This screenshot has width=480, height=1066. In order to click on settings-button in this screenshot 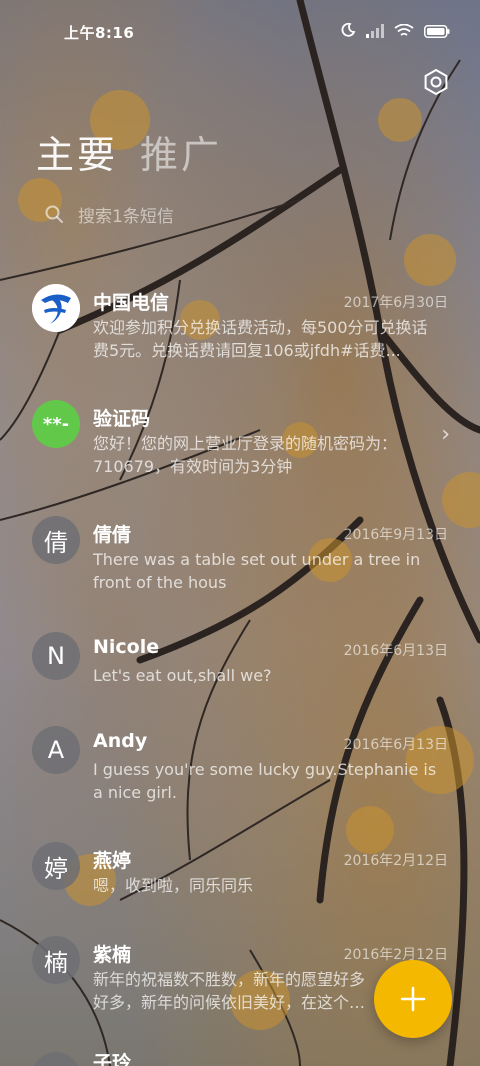, I will do `click(436, 82)`.